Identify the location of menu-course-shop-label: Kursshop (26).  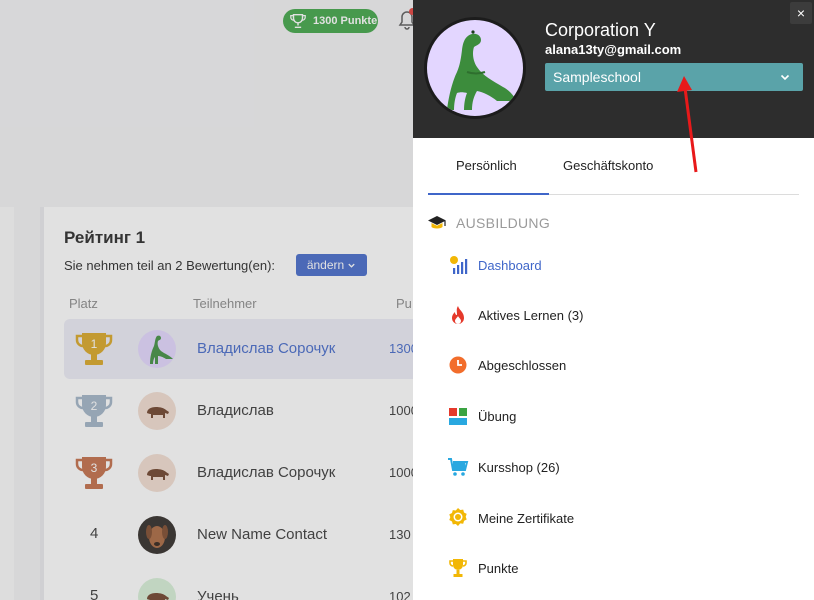
(519, 467).